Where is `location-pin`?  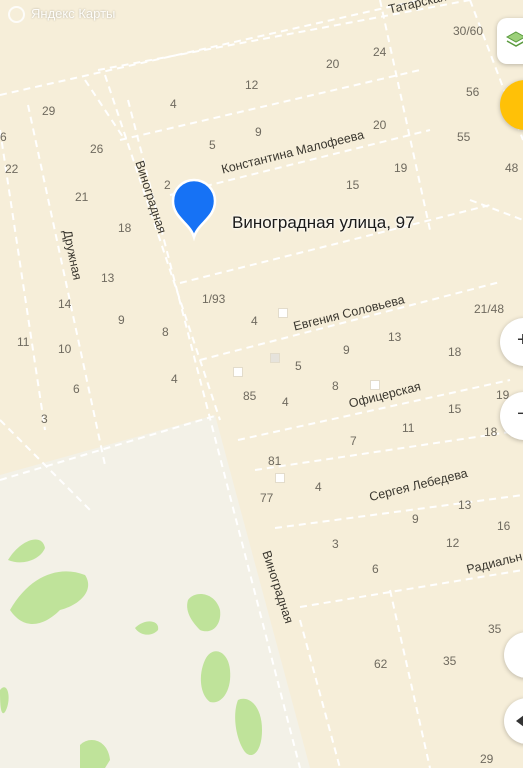
location-pin is located at coordinates (194, 210).